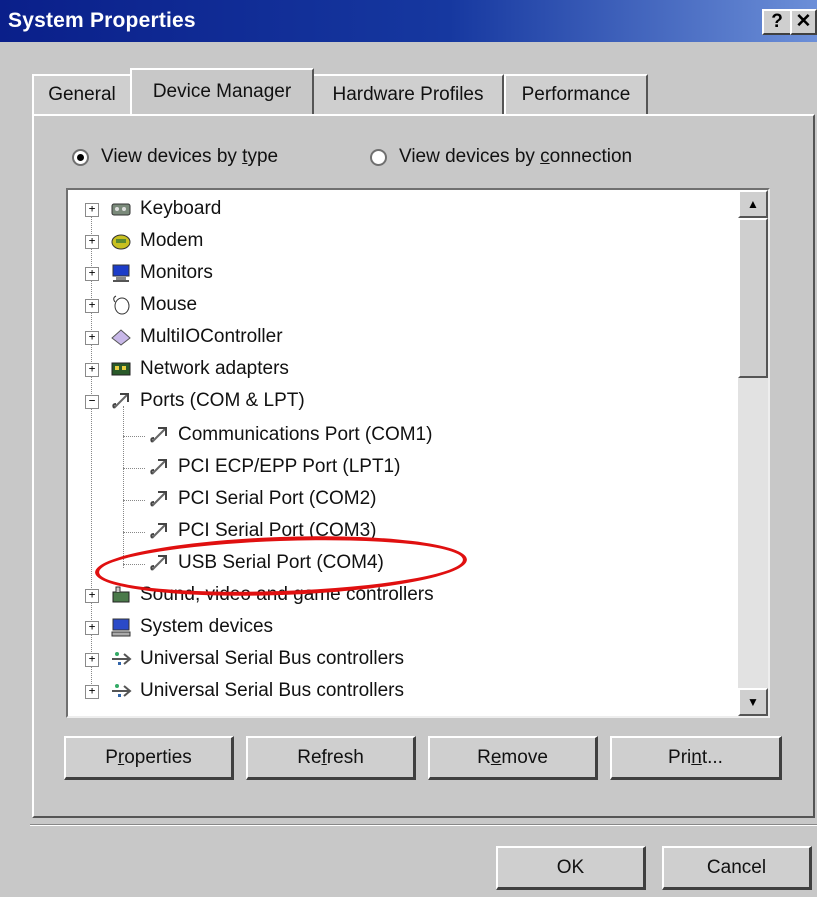  Describe the element at coordinates (516, 156) in the screenshot. I see `view-by-connection-label: View devices by connection` at that location.